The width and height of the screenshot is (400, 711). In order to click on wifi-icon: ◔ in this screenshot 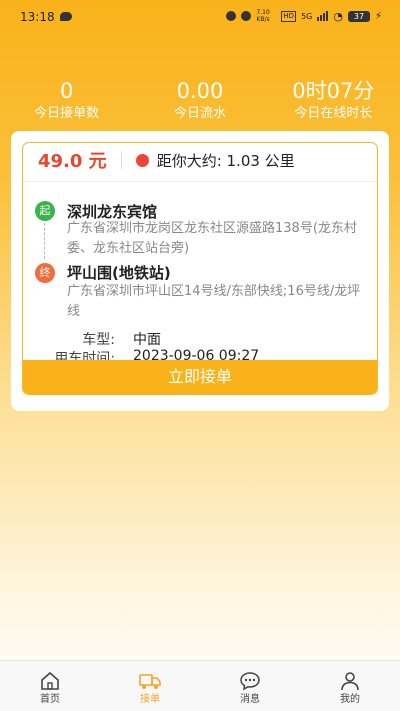, I will do `click(338, 16)`.